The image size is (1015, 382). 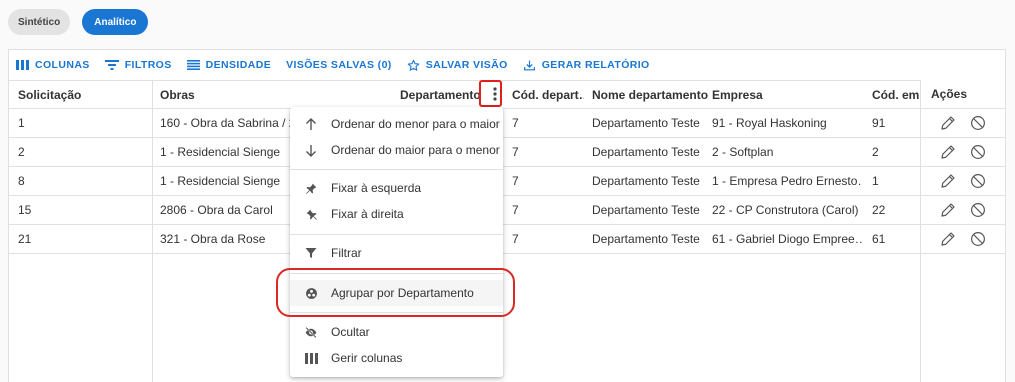 I want to click on cell-empresa: 2 - Softplan, so click(x=743, y=152).